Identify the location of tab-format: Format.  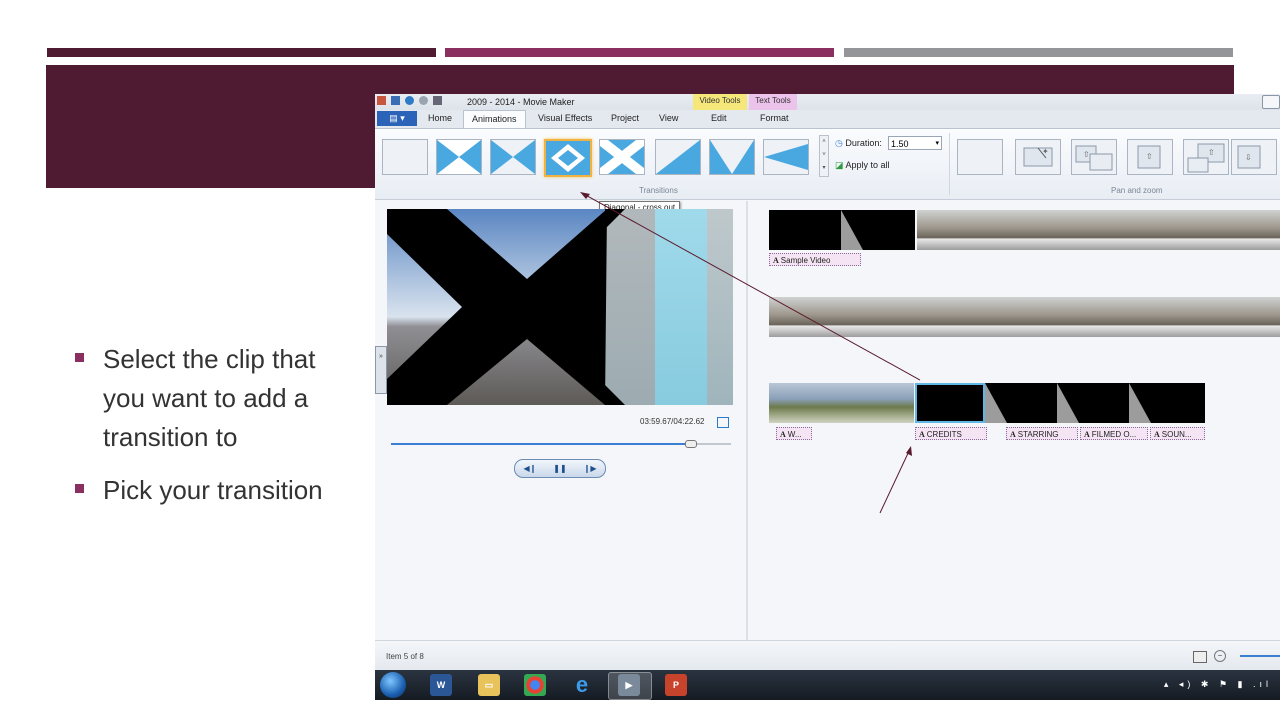
(774, 118).